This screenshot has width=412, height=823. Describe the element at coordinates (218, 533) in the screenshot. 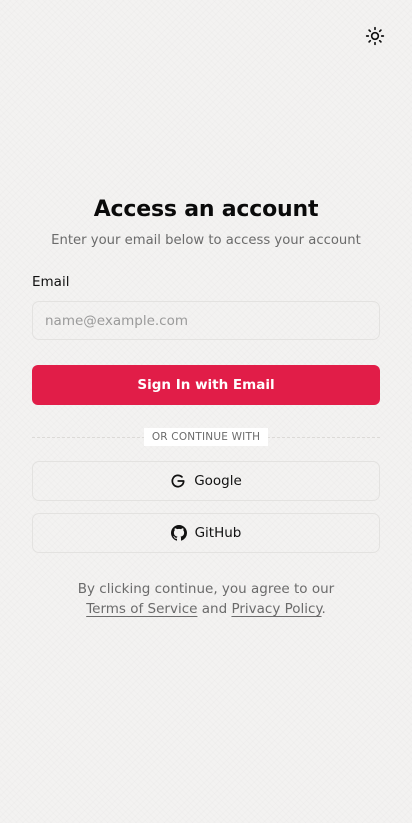

I see `github-button-label: GitHub` at that location.